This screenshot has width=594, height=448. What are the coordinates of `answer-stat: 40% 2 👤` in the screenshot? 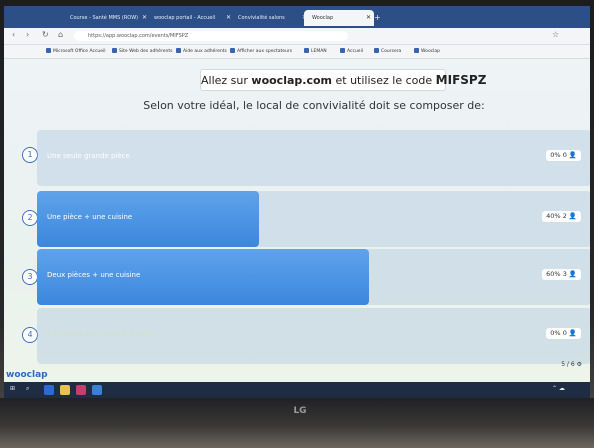 It's located at (561, 216).